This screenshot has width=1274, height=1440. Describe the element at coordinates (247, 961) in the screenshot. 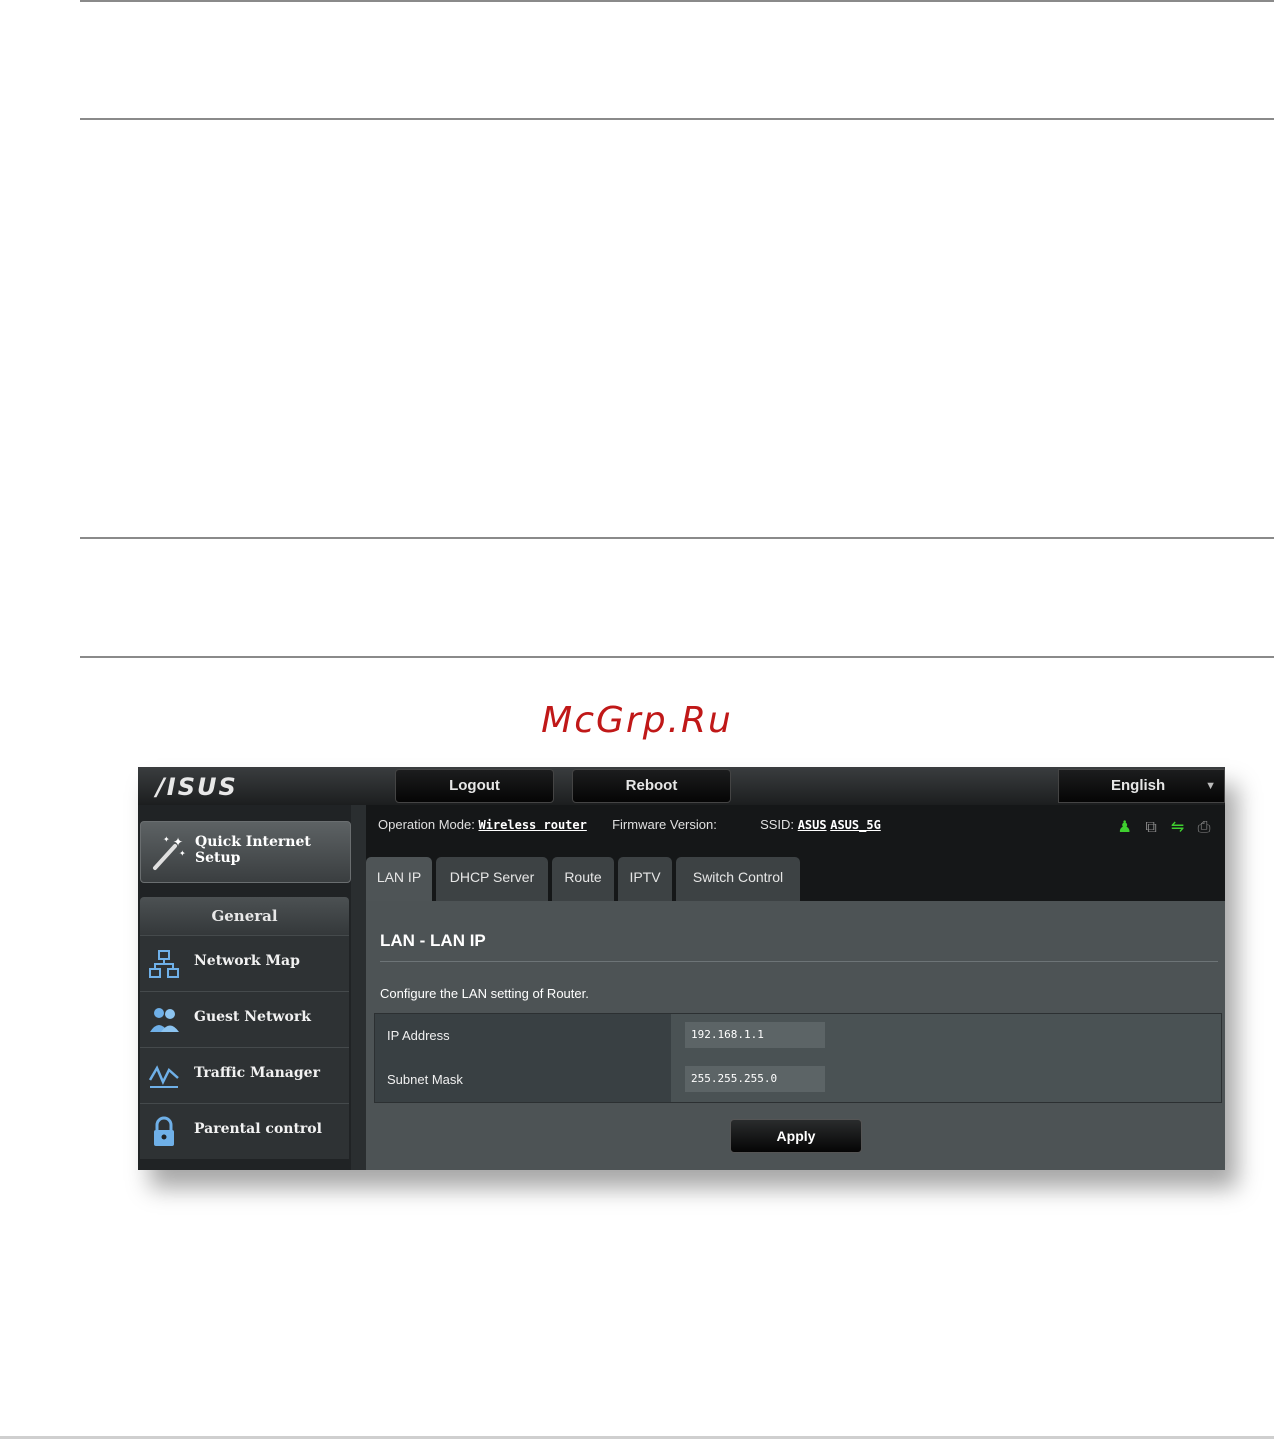

I see `sidebar-item-label: Network Map` at that location.